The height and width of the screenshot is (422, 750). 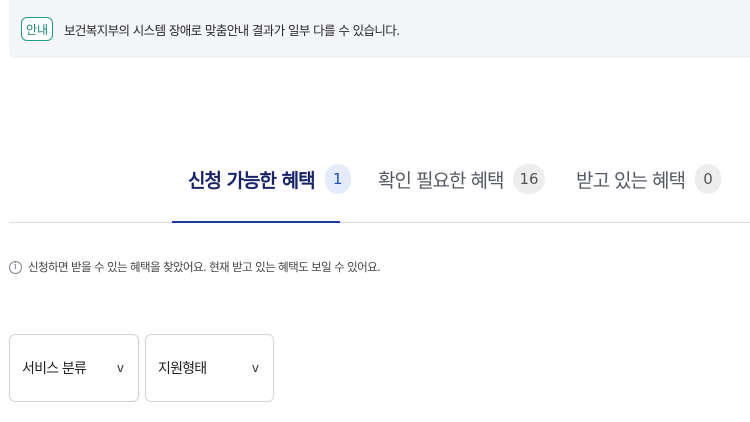 I want to click on tab-label: 확인 필요한 혜택, so click(x=441, y=180).